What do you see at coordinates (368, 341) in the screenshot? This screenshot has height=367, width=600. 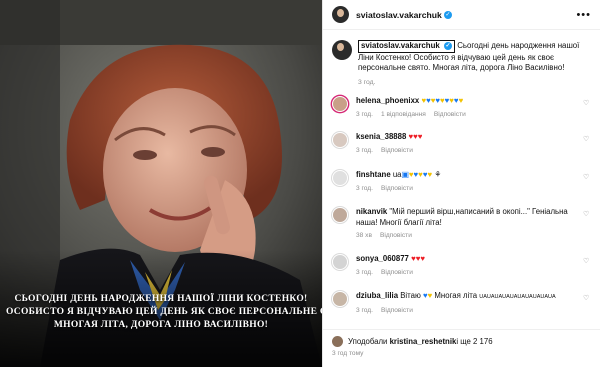 I see `likes-prefix: Уподобали` at bounding box center [368, 341].